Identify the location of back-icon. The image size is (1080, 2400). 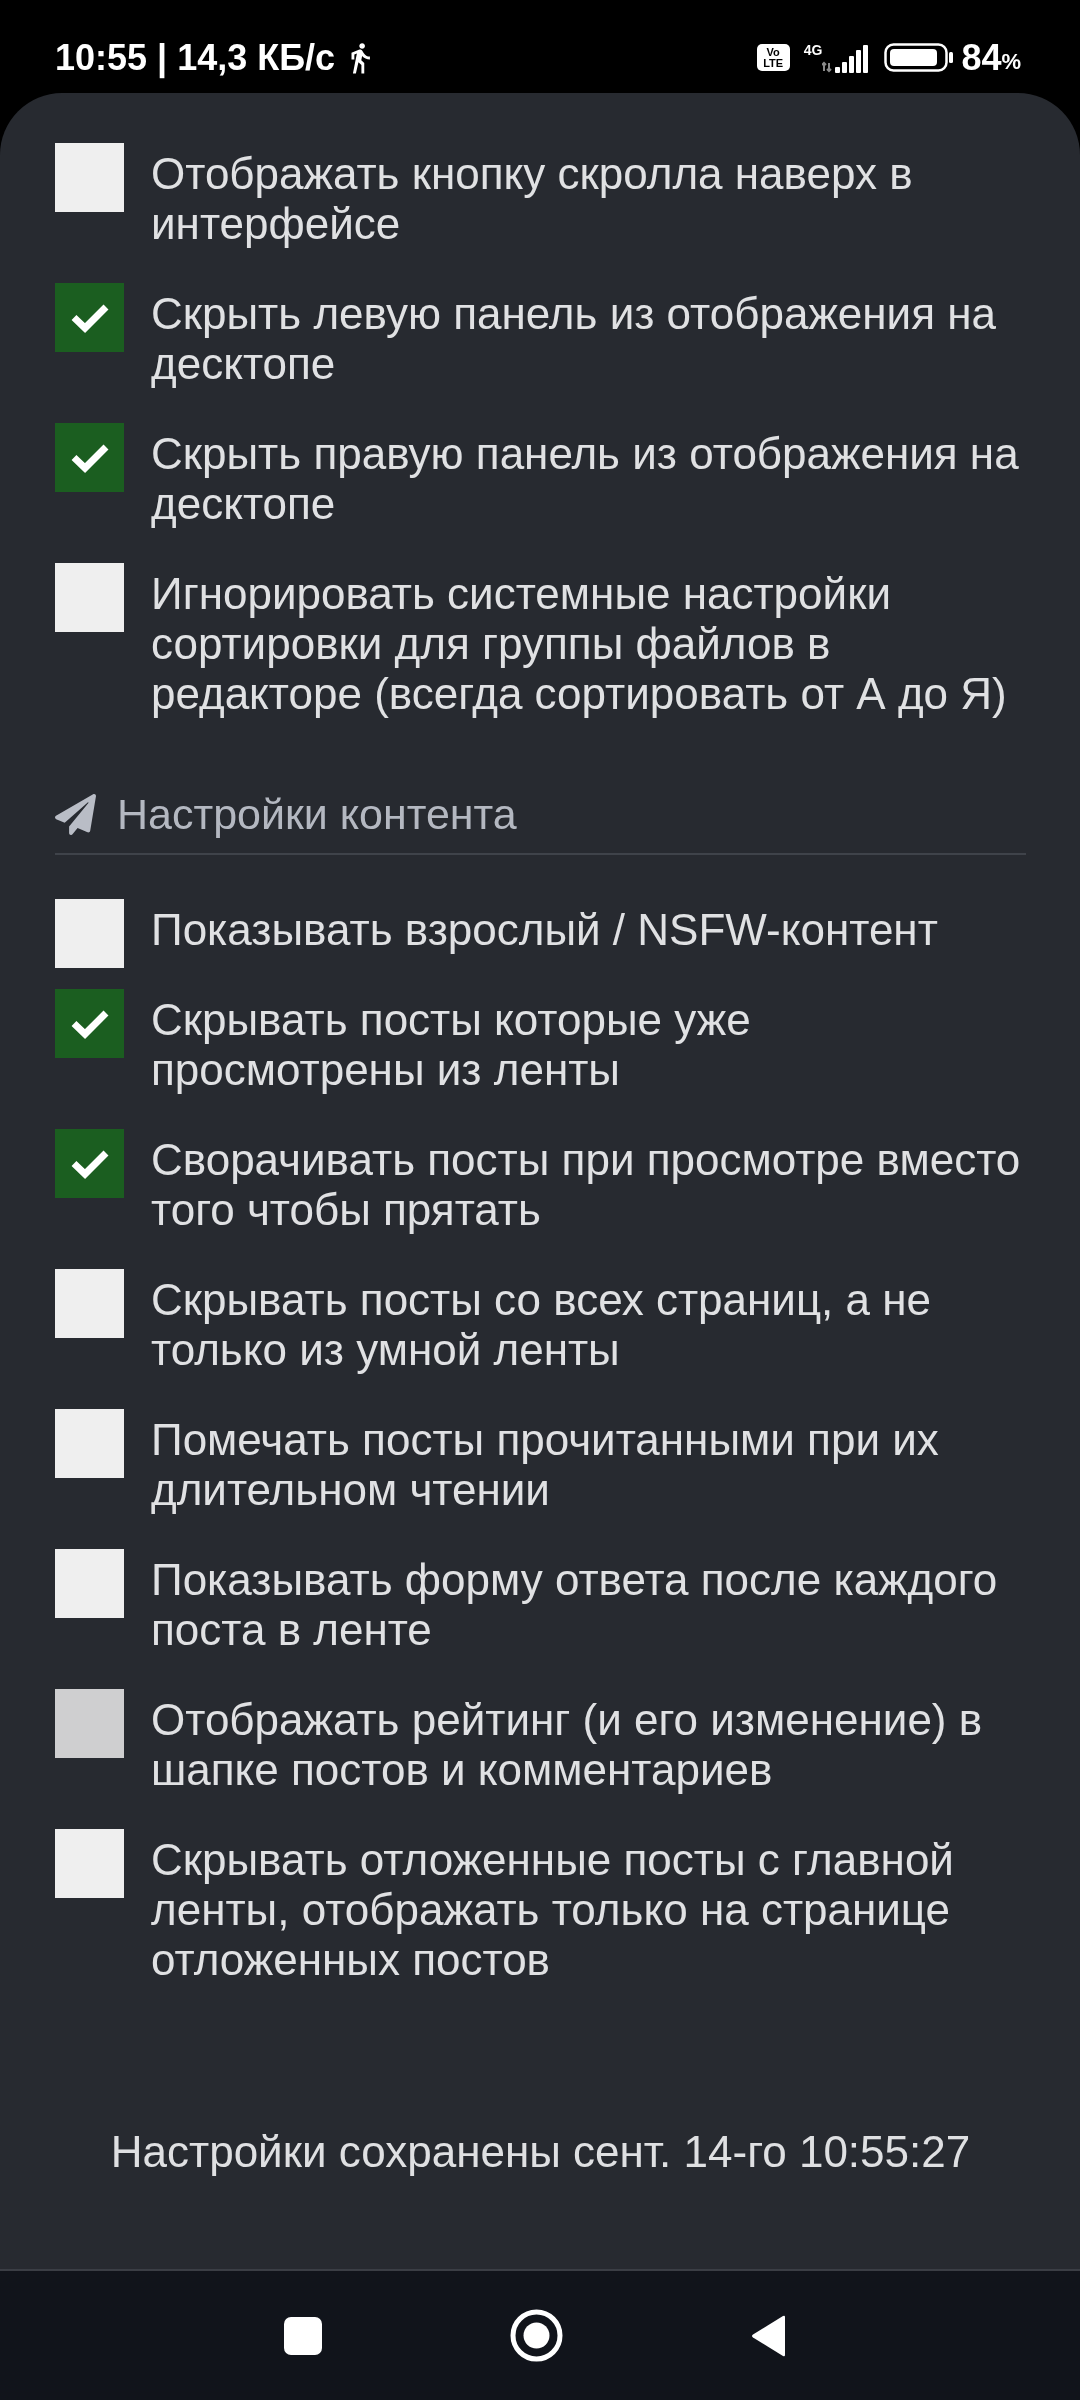
(769, 2335).